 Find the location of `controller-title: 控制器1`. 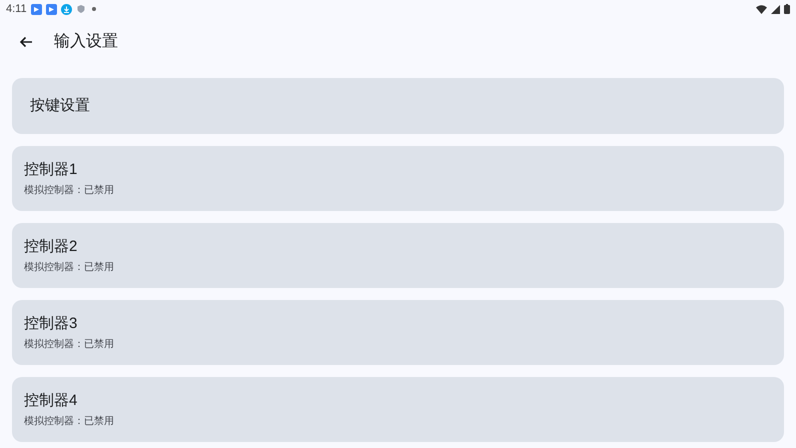

controller-title: 控制器1 is located at coordinates (51, 169).